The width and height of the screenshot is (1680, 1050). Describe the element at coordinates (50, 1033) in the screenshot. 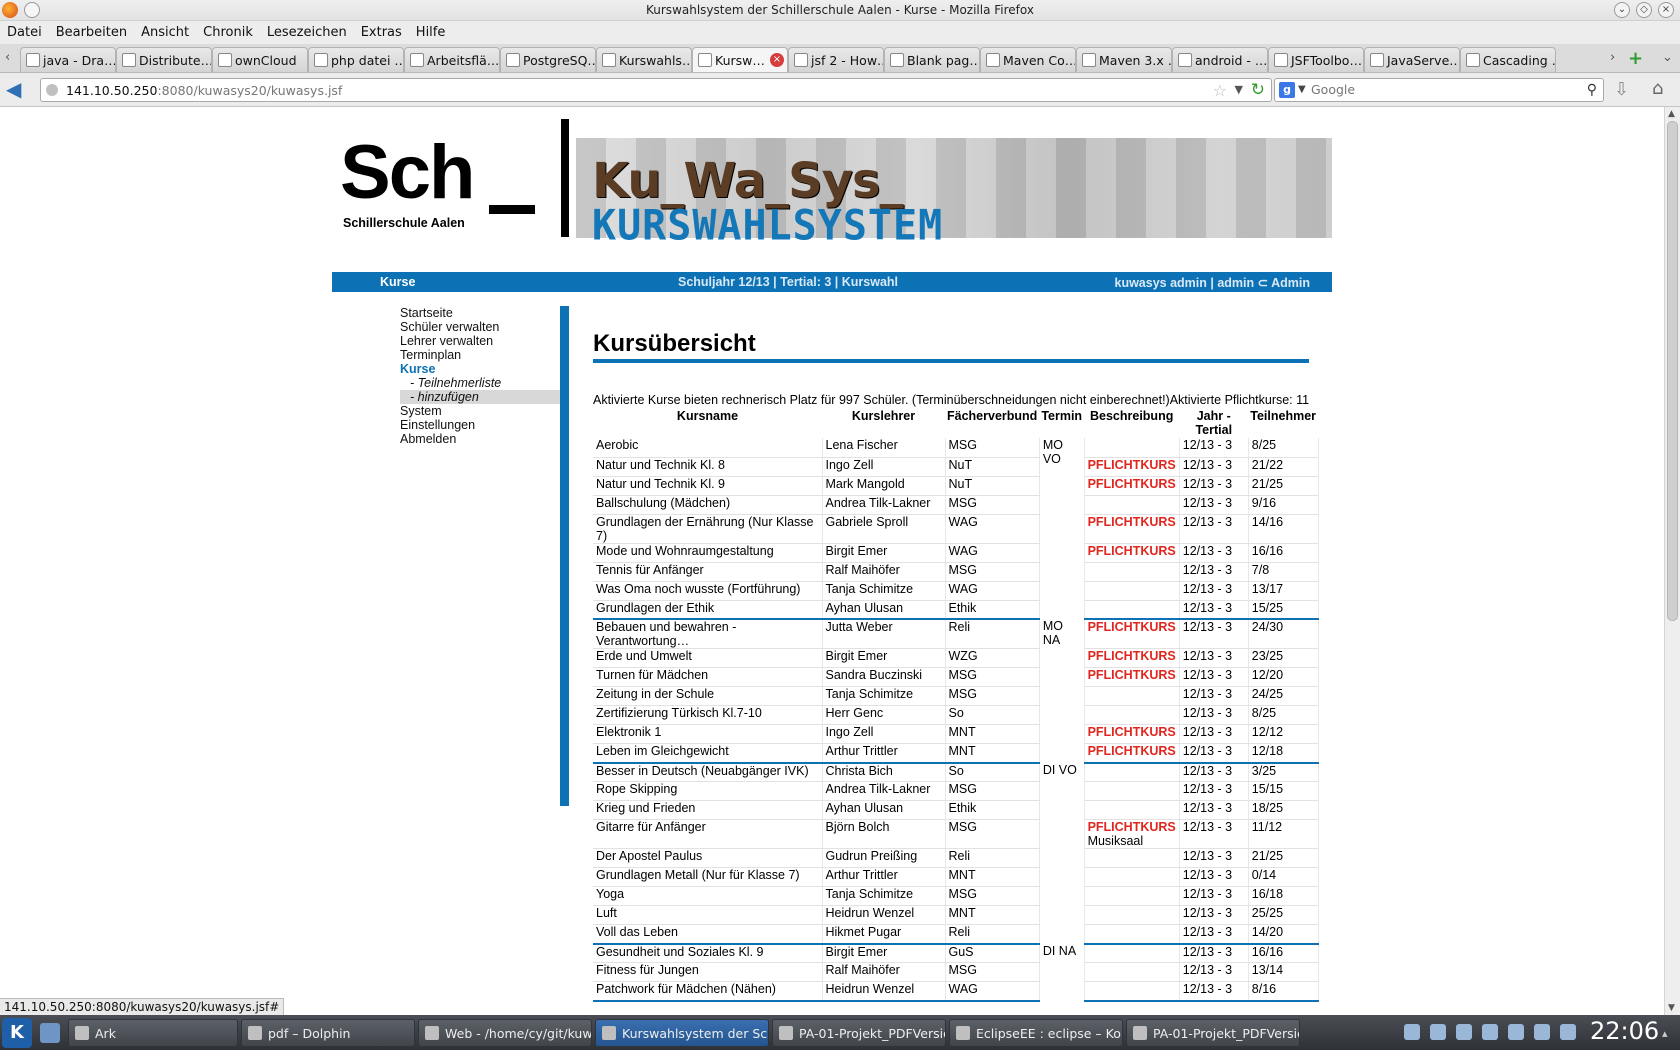

I see `launcher-icon` at that location.